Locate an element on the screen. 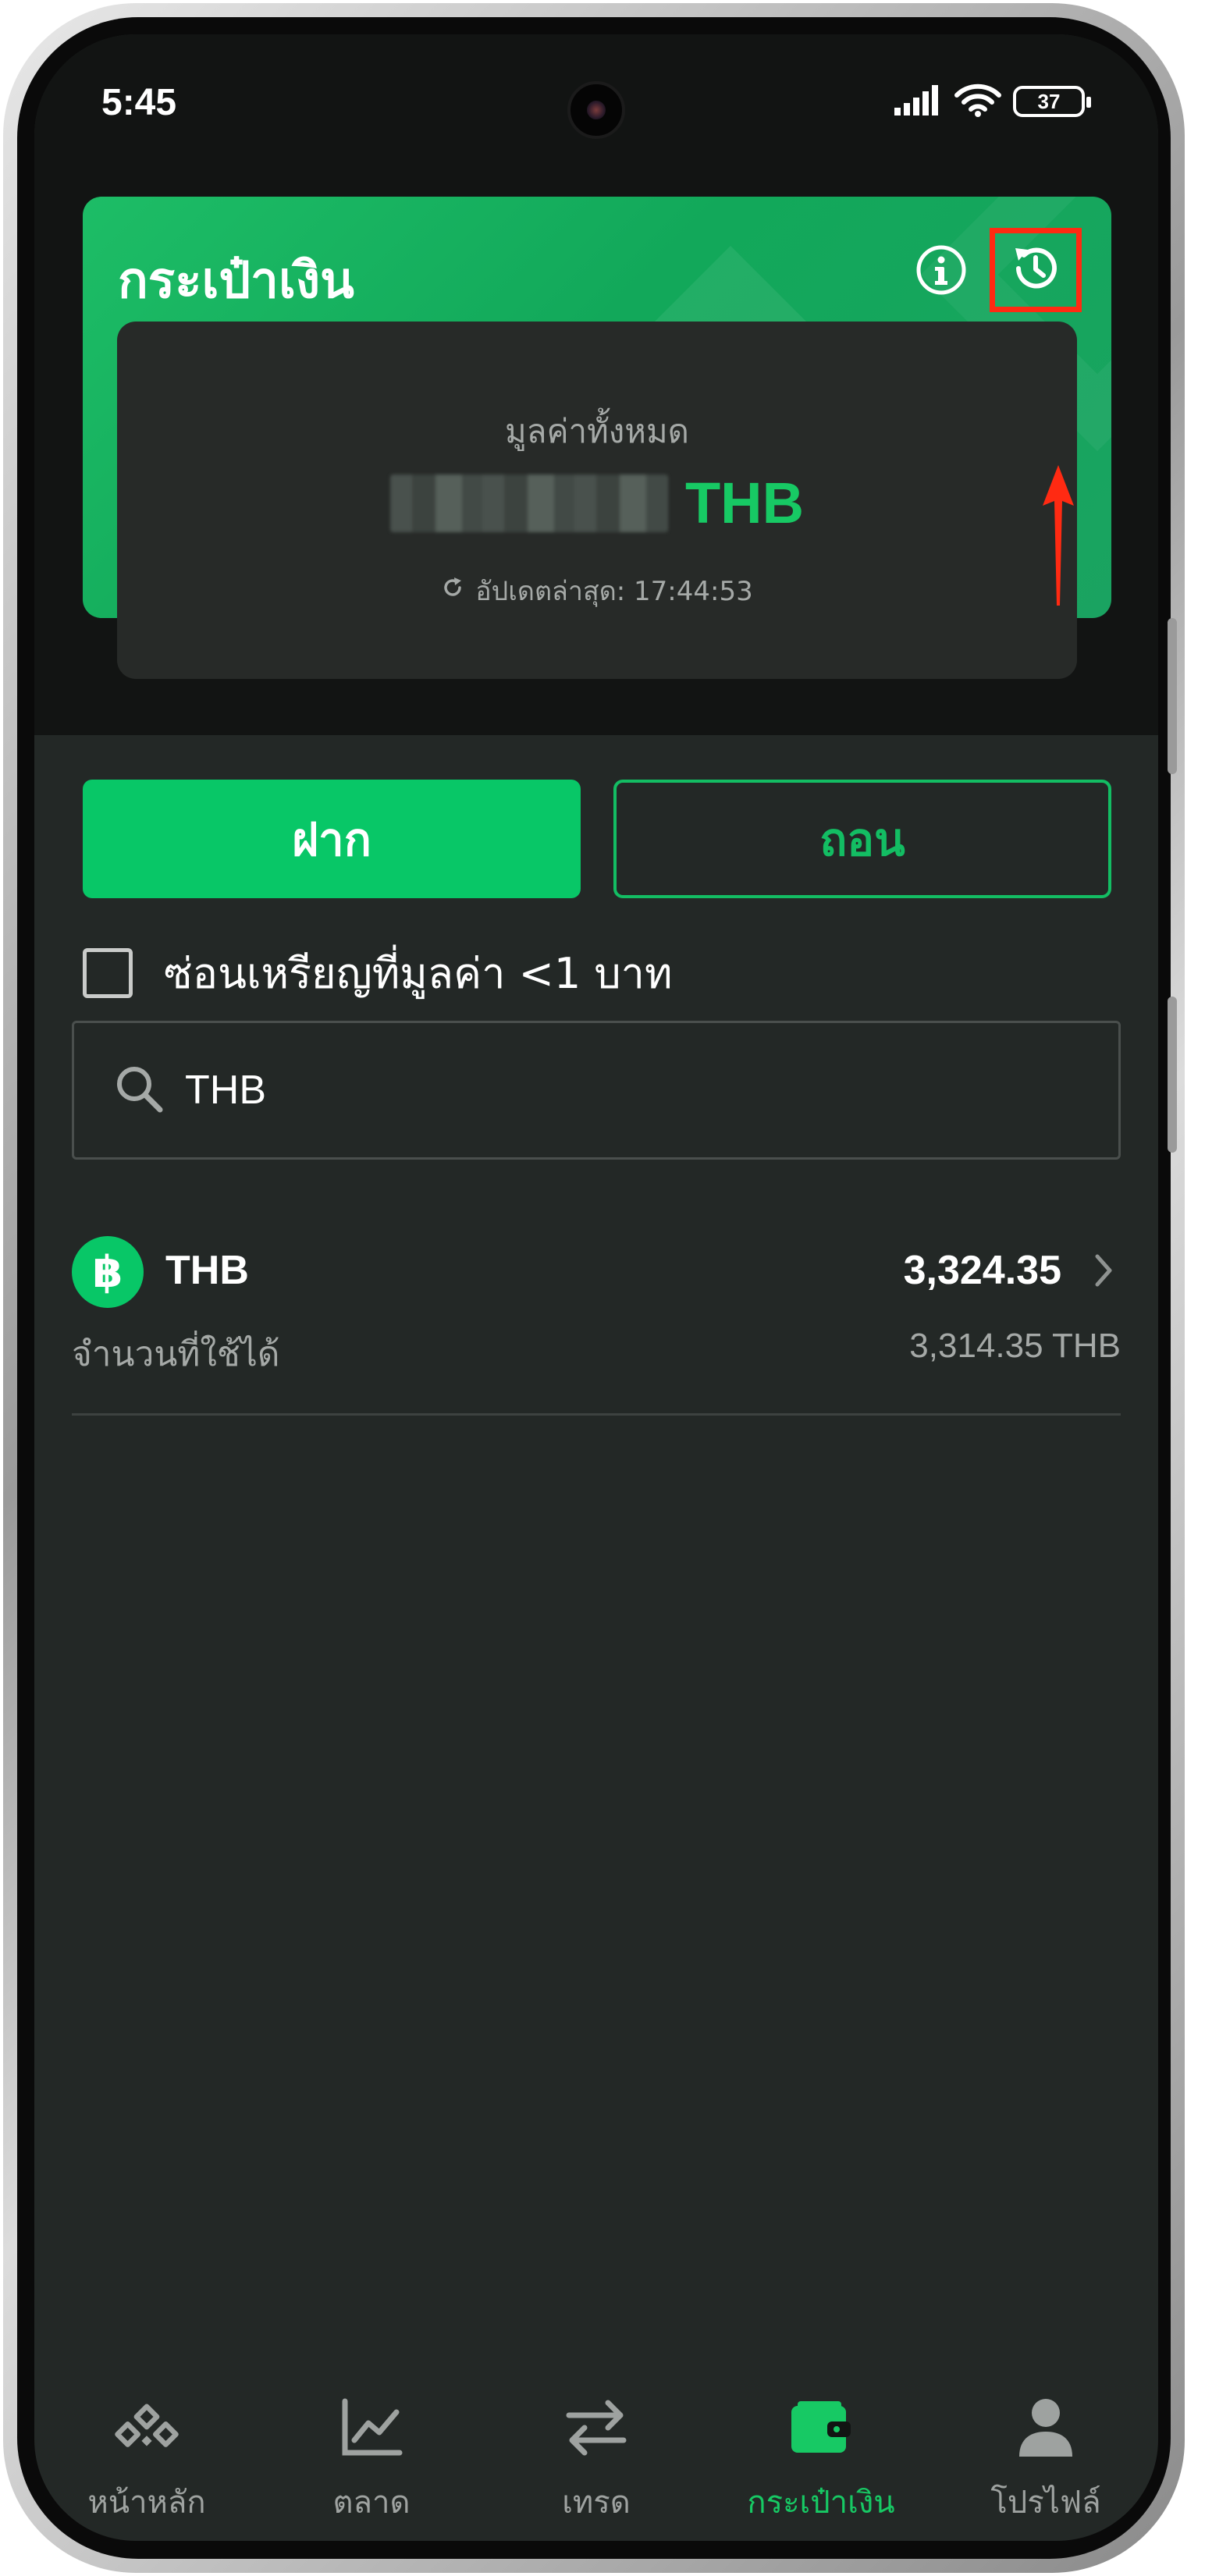 This screenshot has width=1205, height=2576. page-title: กระเป๋าเงิน is located at coordinates (236, 281).